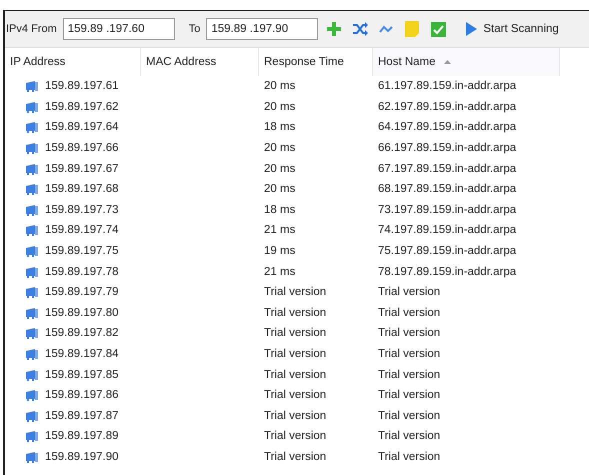 This screenshot has height=475, width=589. Describe the element at coordinates (82, 106) in the screenshot. I see `ip-address-cell: 159.89.197.62` at that location.